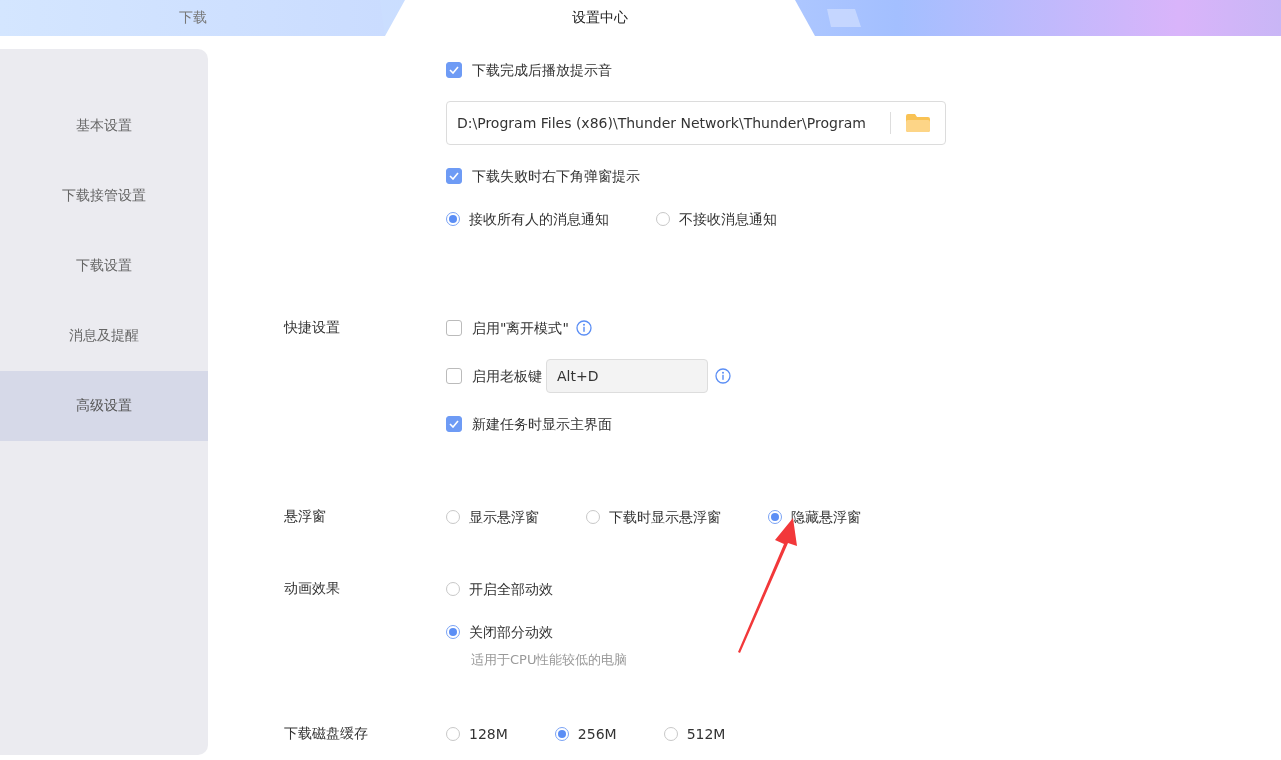 Image resolution: width=1281 pixels, height=760 pixels. What do you see at coordinates (600, 18) in the screenshot?
I see `tab: 设置中心` at bounding box center [600, 18].